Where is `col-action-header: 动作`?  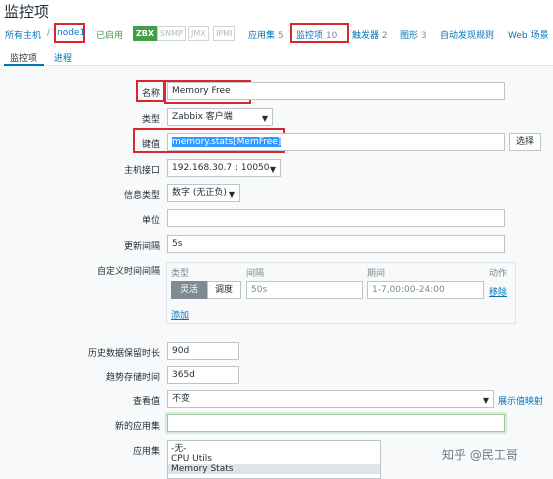 col-action-header: 动作 is located at coordinates (498, 274).